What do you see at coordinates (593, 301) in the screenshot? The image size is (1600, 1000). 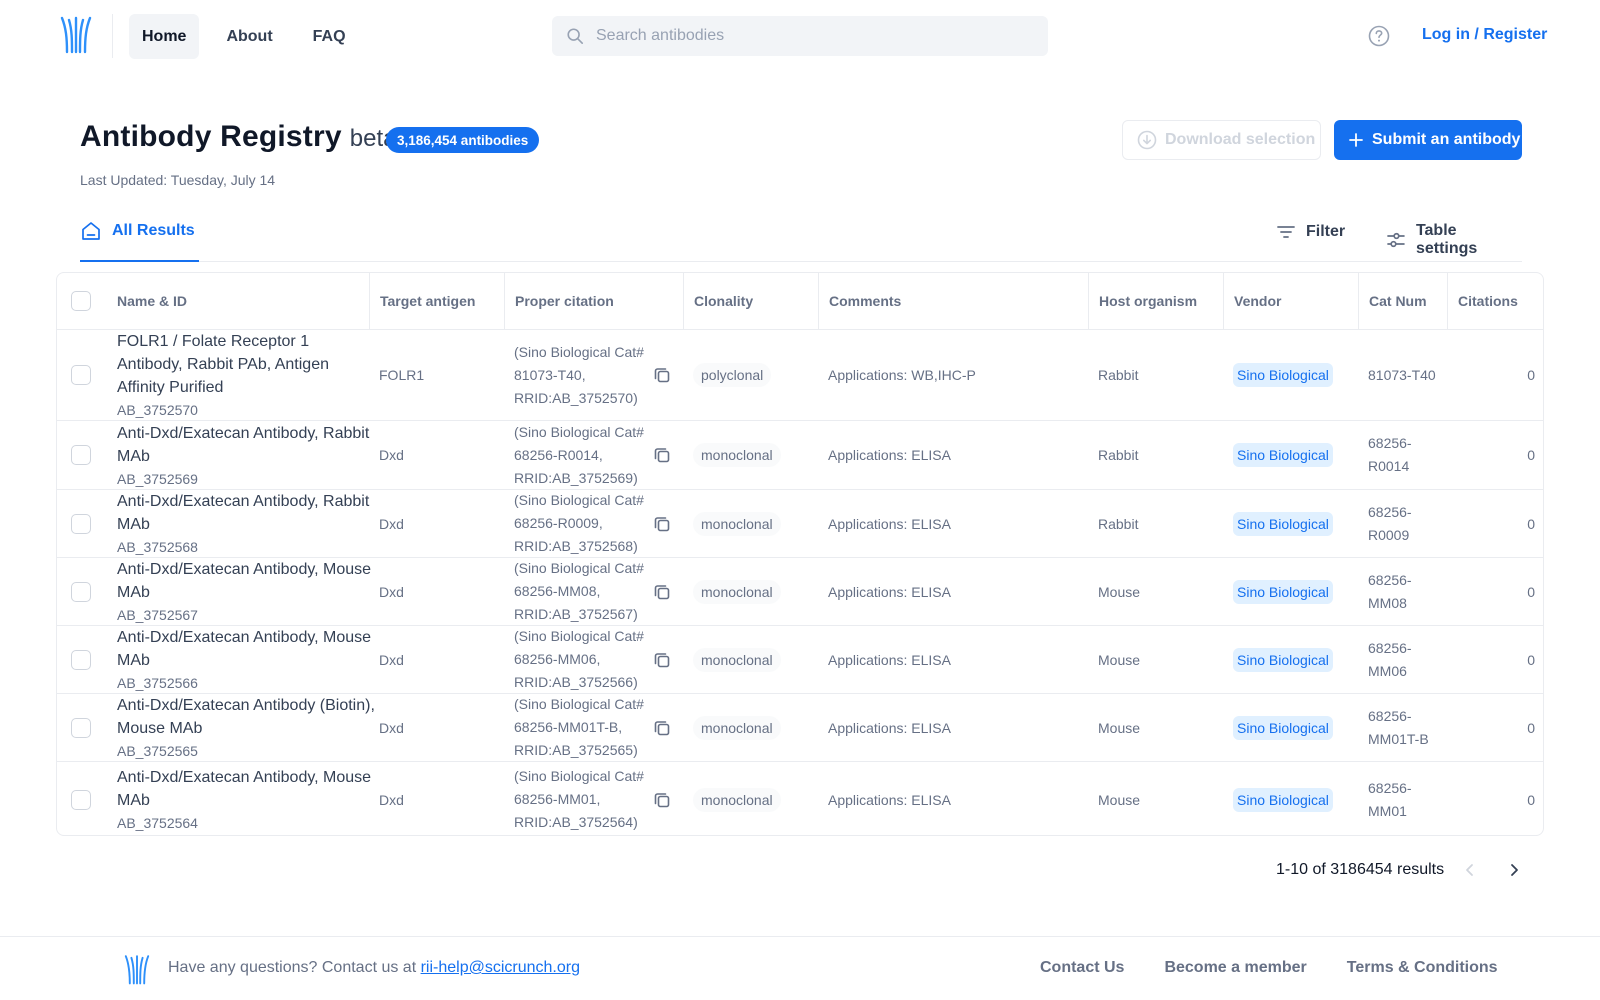 I see `column-proper-citation: Proper citation` at bounding box center [593, 301].